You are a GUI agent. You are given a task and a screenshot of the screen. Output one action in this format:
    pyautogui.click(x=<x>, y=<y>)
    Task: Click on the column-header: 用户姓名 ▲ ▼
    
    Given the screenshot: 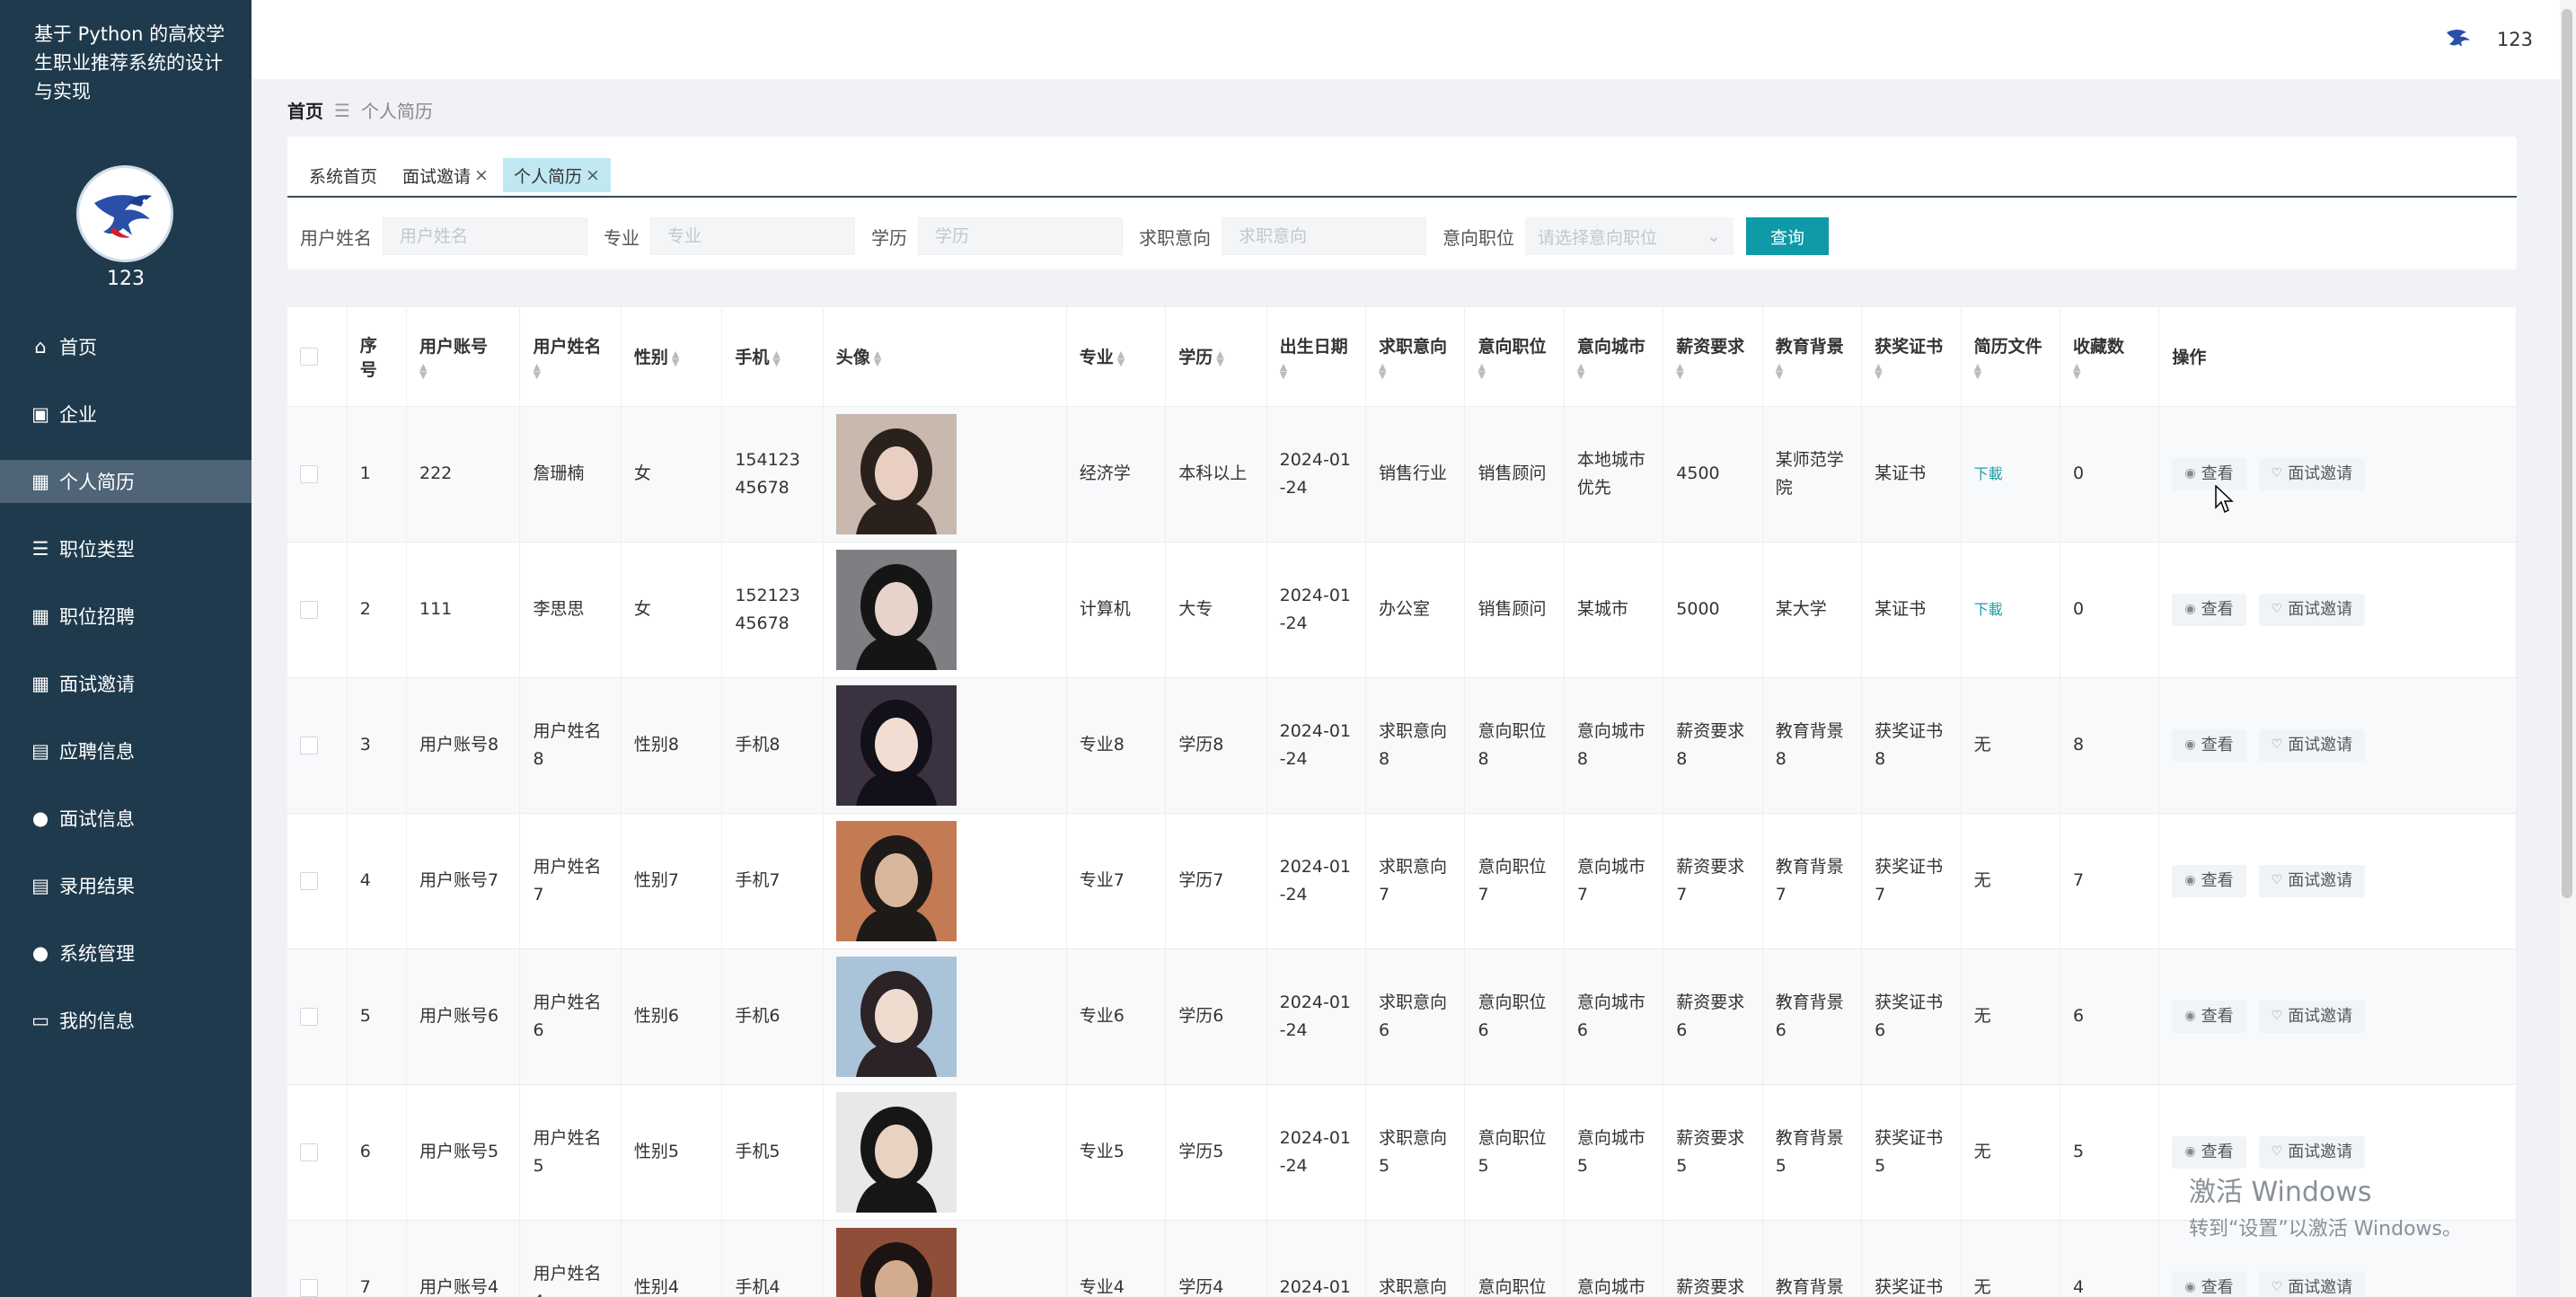 What is the action you would take?
    pyautogui.click(x=570, y=357)
    